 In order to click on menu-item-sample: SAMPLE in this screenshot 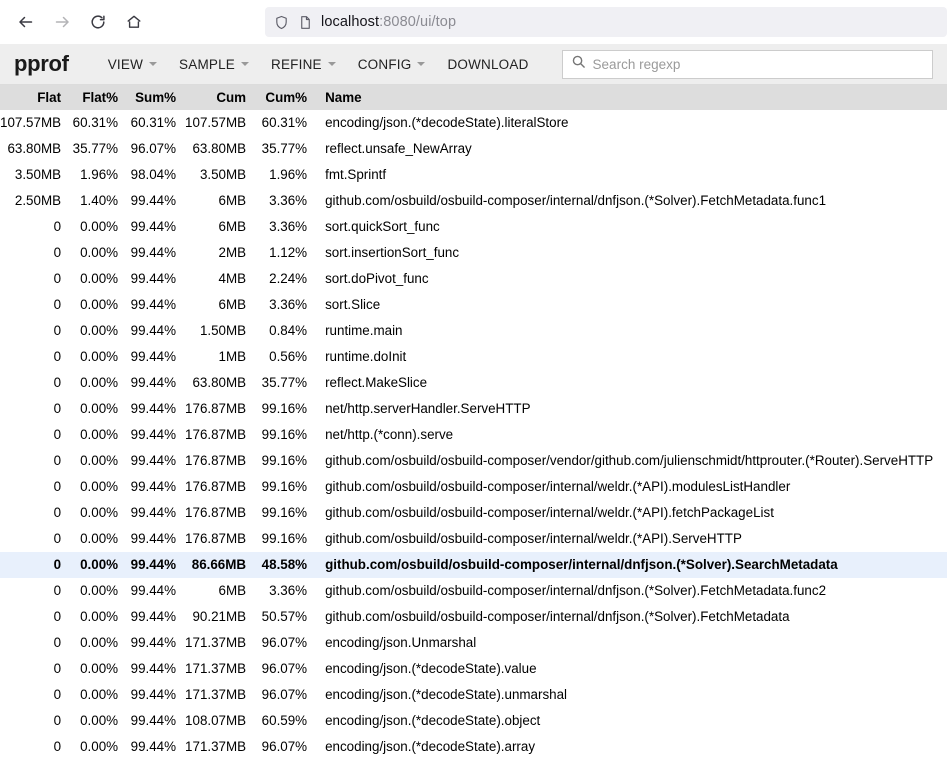, I will do `click(214, 64)`.